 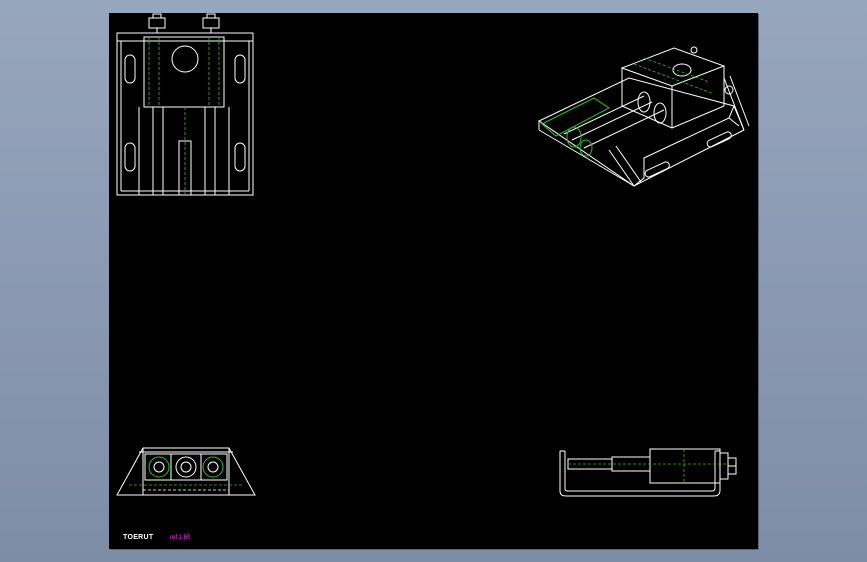 What do you see at coordinates (185, 104) in the screenshot?
I see `front-view` at bounding box center [185, 104].